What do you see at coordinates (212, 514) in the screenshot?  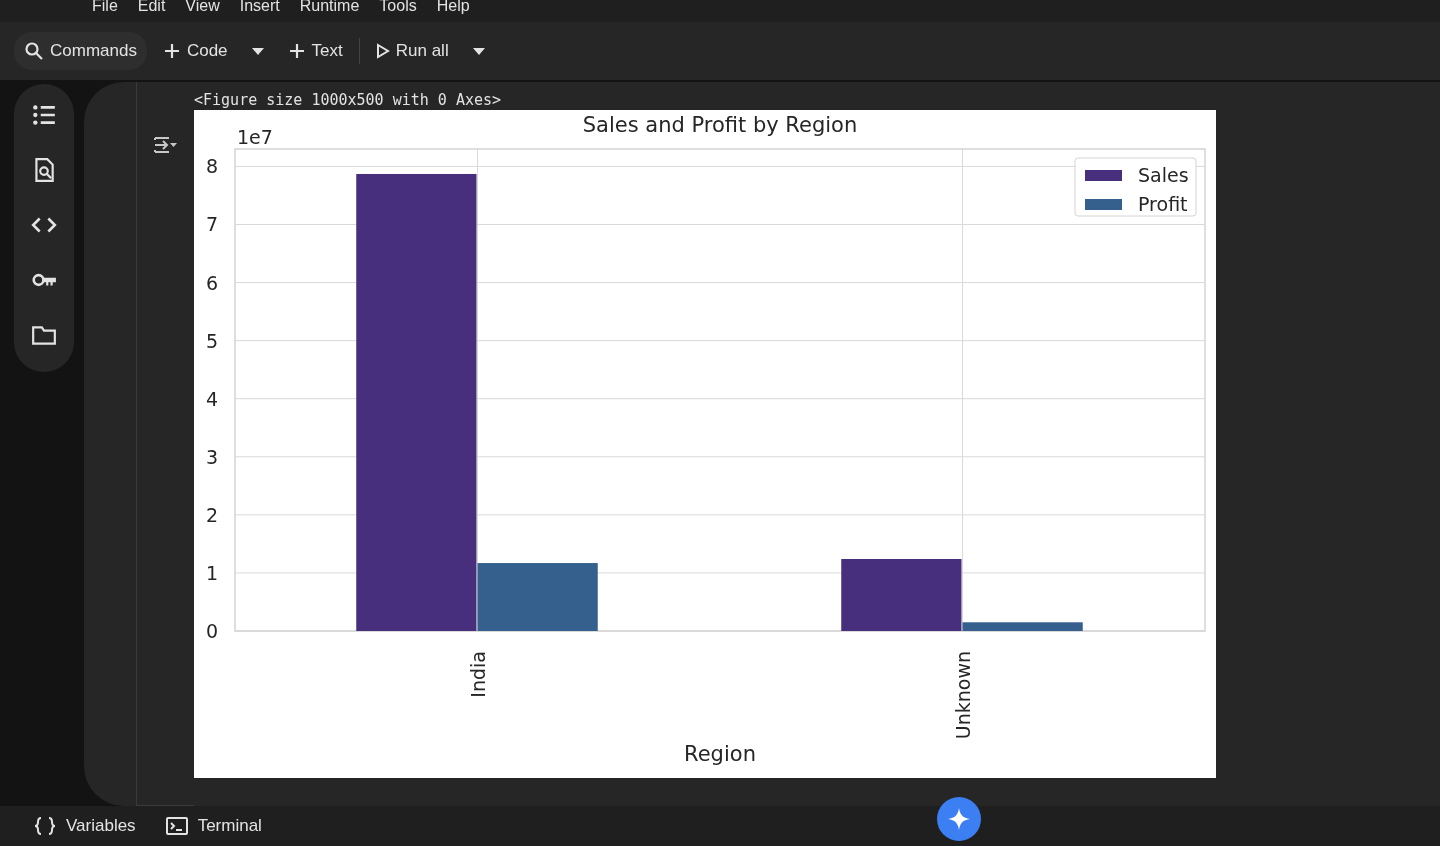 I see `tick-label: 2` at bounding box center [212, 514].